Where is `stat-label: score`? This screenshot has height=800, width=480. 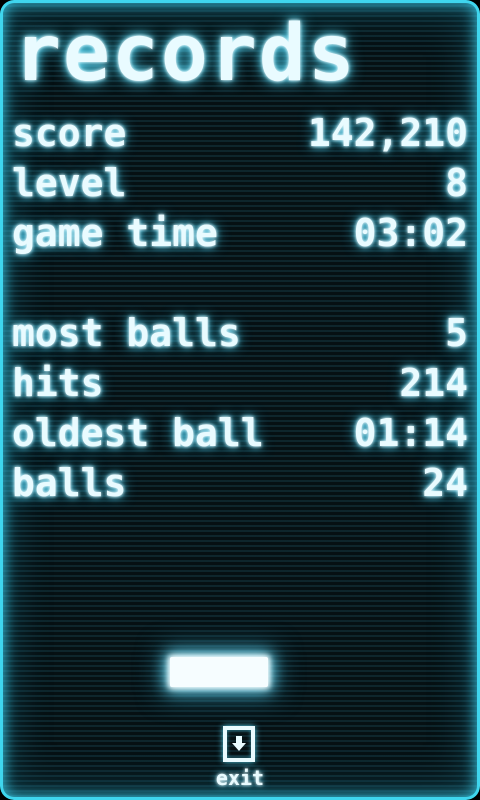
stat-label: score is located at coordinates (69, 133).